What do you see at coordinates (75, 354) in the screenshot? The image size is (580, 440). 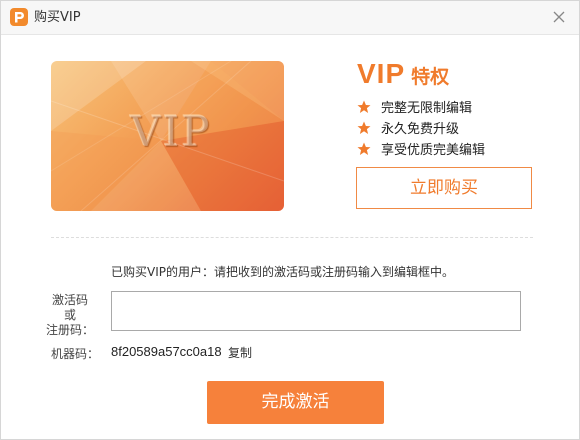 I see `machine-code-label: 机器码：` at bounding box center [75, 354].